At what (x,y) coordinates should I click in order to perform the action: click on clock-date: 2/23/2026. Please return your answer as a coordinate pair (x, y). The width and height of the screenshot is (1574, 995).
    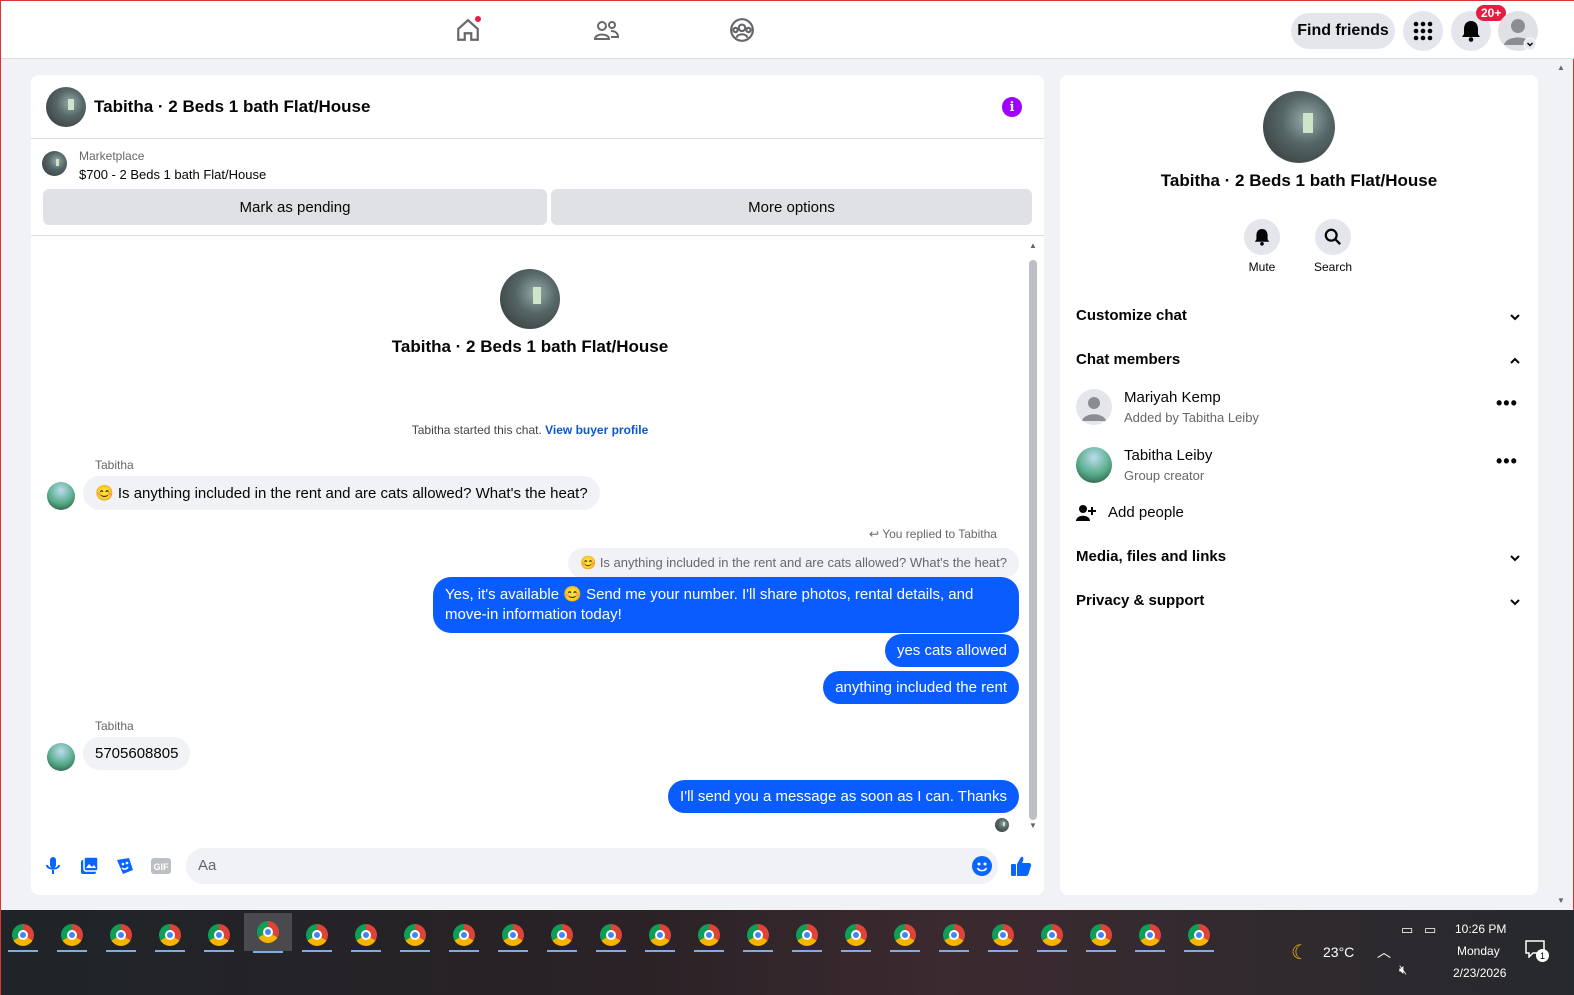
    Looking at the image, I should click on (1479, 973).